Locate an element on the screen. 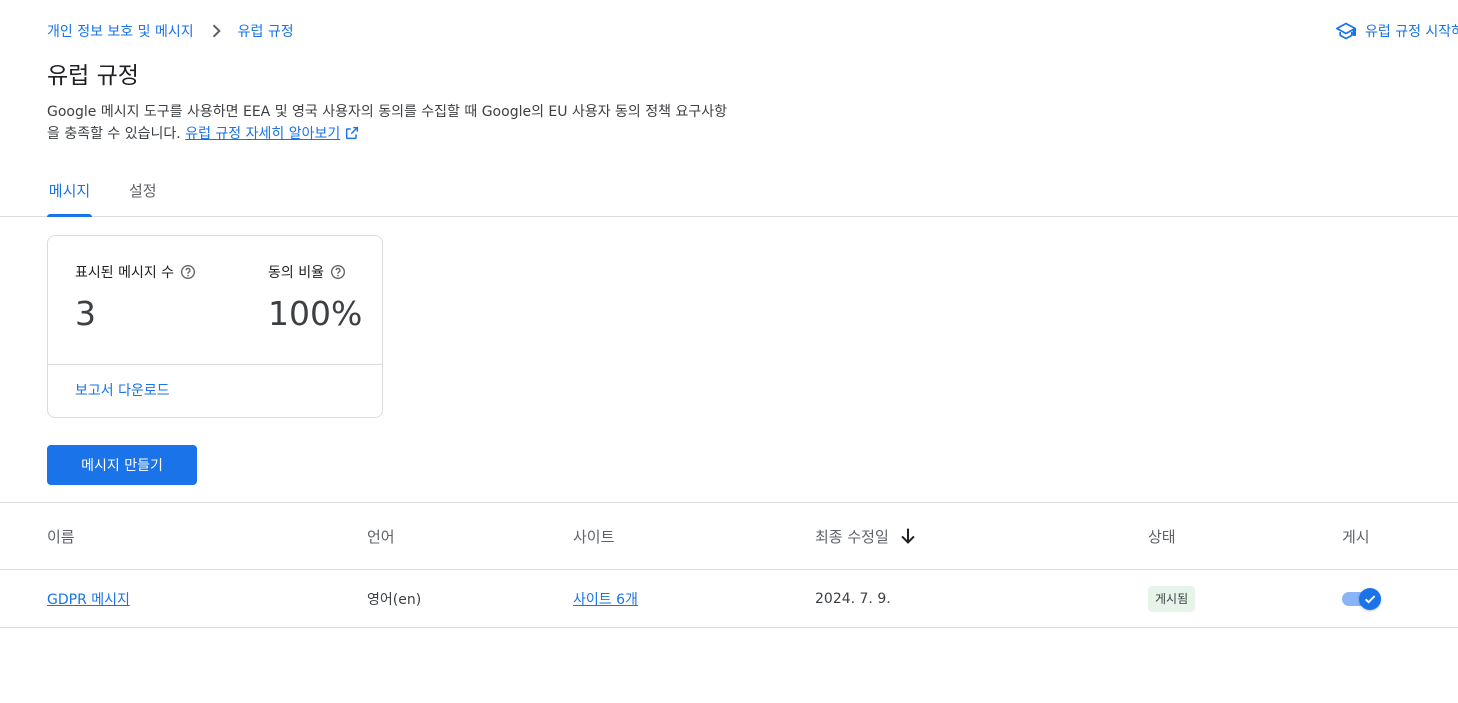 This screenshot has height=703, width=1458. consent-rate-stat: 동의 비율 100% is located at coordinates (315, 297).